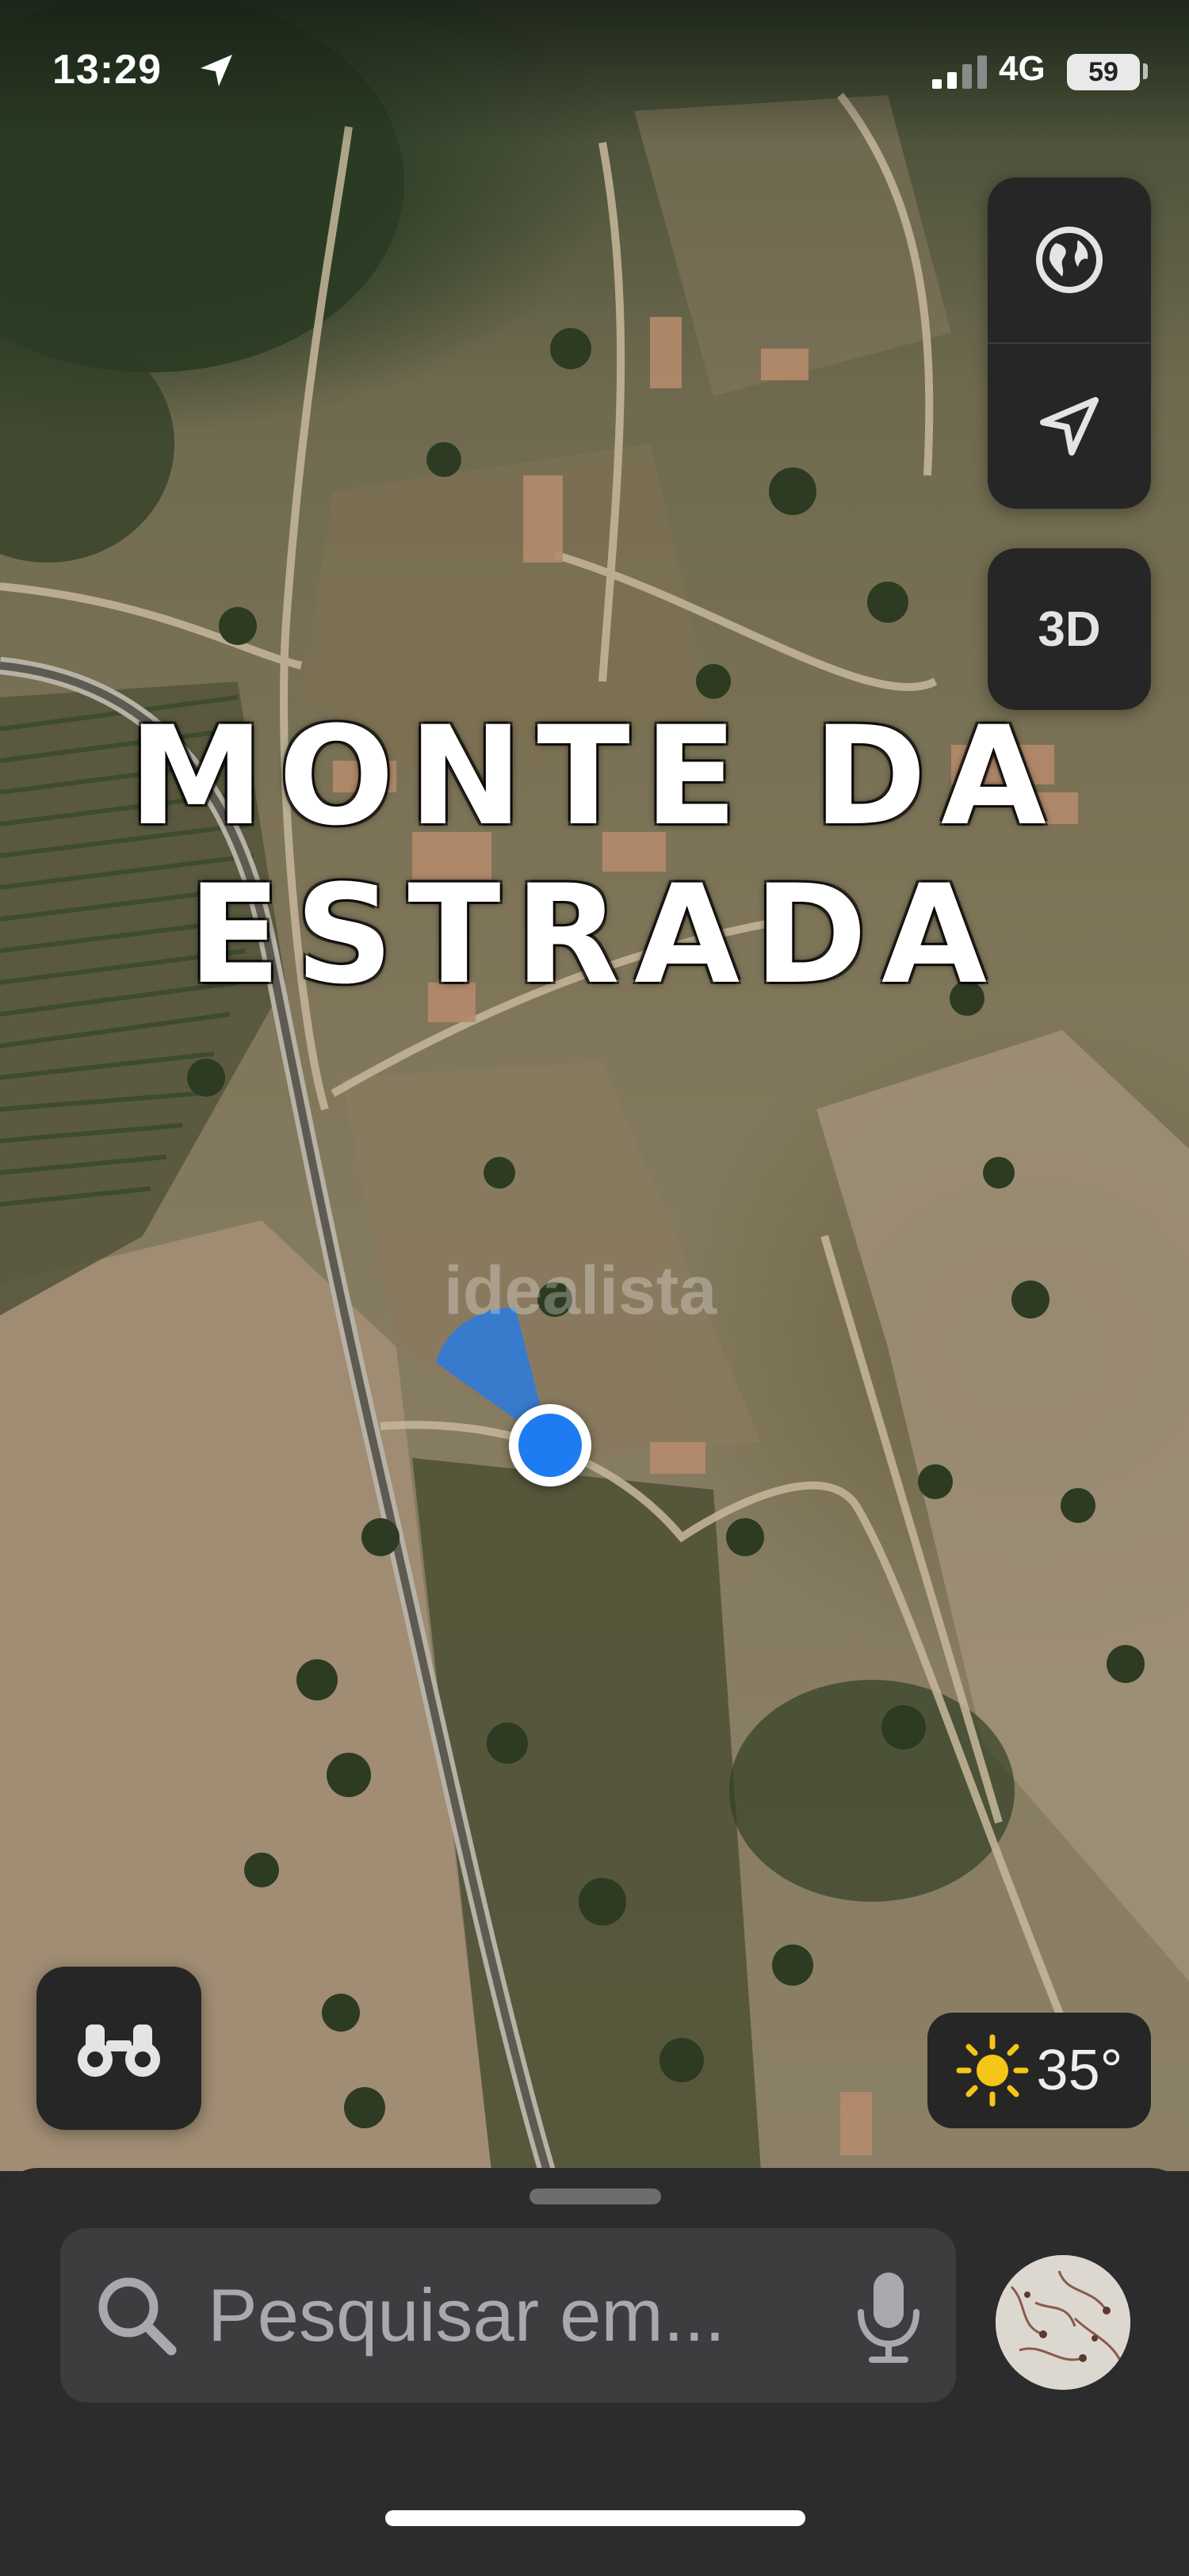 This screenshot has height=2576, width=1189. Describe the element at coordinates (595, 2196) in the screenshot. I see `sheet-grabber` at that location.